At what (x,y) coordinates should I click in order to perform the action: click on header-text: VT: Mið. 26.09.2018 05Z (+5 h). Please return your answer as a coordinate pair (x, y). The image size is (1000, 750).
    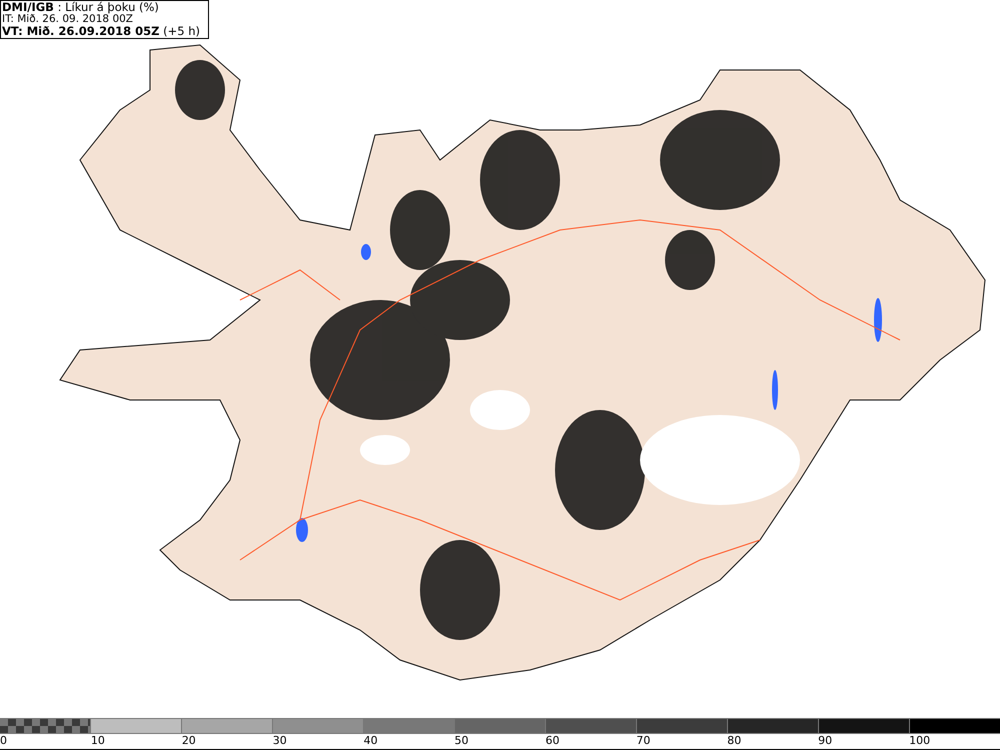
    Looking at the image, I should click on (102, 31).